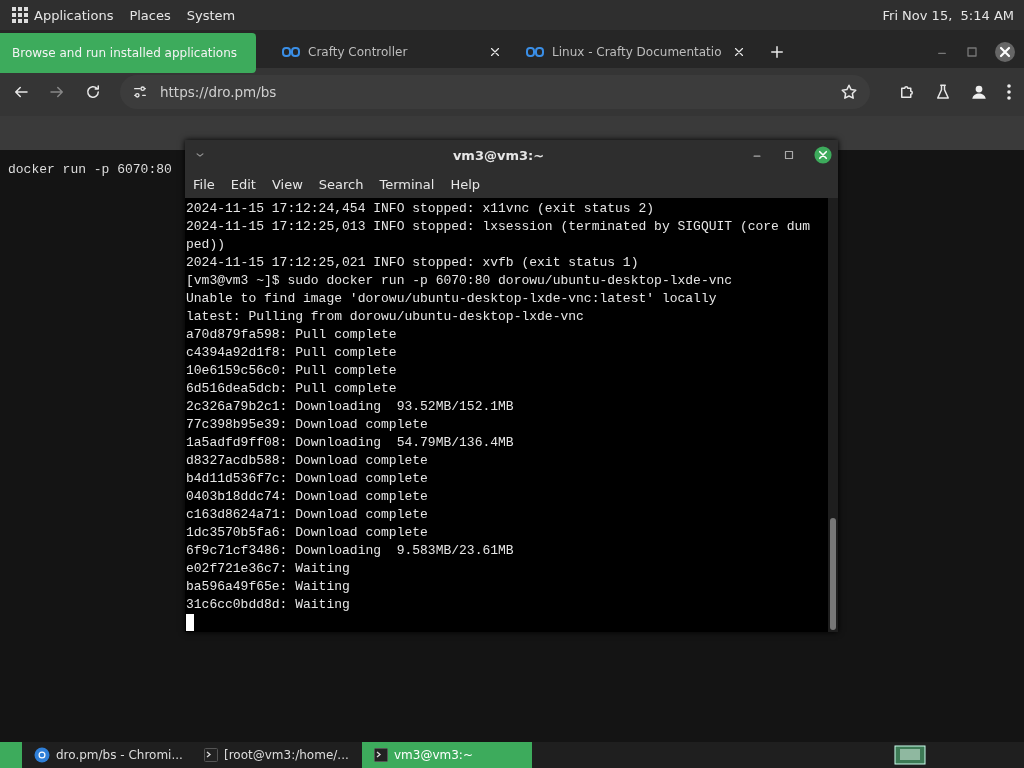 The height and width of the screenshot is (768, 1024). I want to click on address-bar: https://dro.pm/bs, so click(495, 92).